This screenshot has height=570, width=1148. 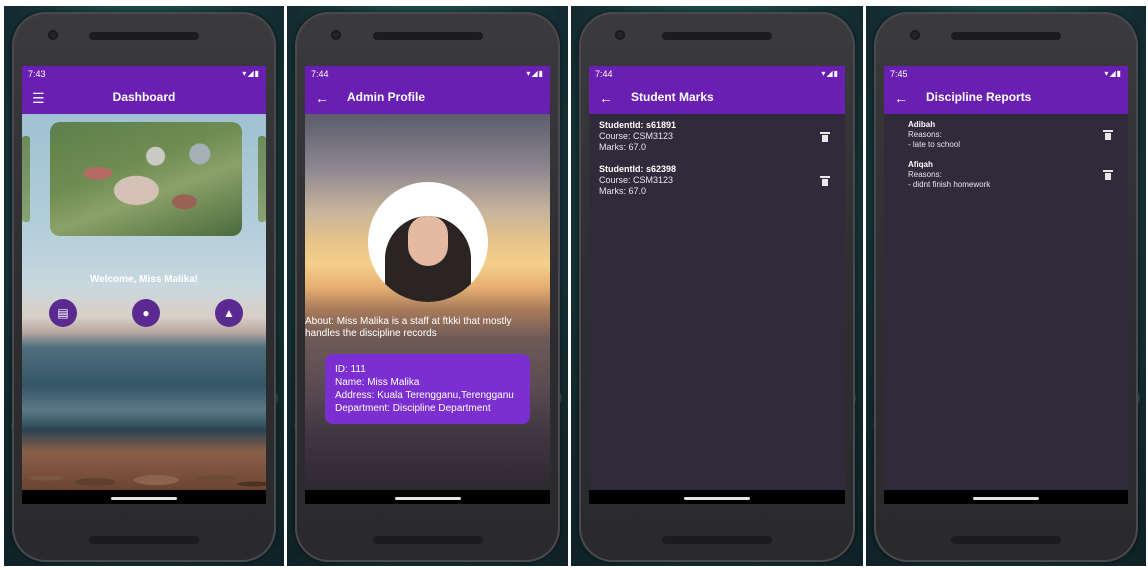 I want to click on page-title: Dashboard, so click(x=144, y=97).